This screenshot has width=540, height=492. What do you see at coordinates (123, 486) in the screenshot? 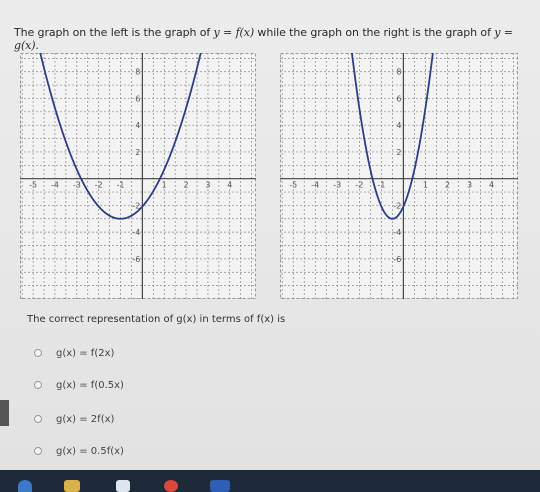
I see `store-icon` at bounding box center [123, 486].